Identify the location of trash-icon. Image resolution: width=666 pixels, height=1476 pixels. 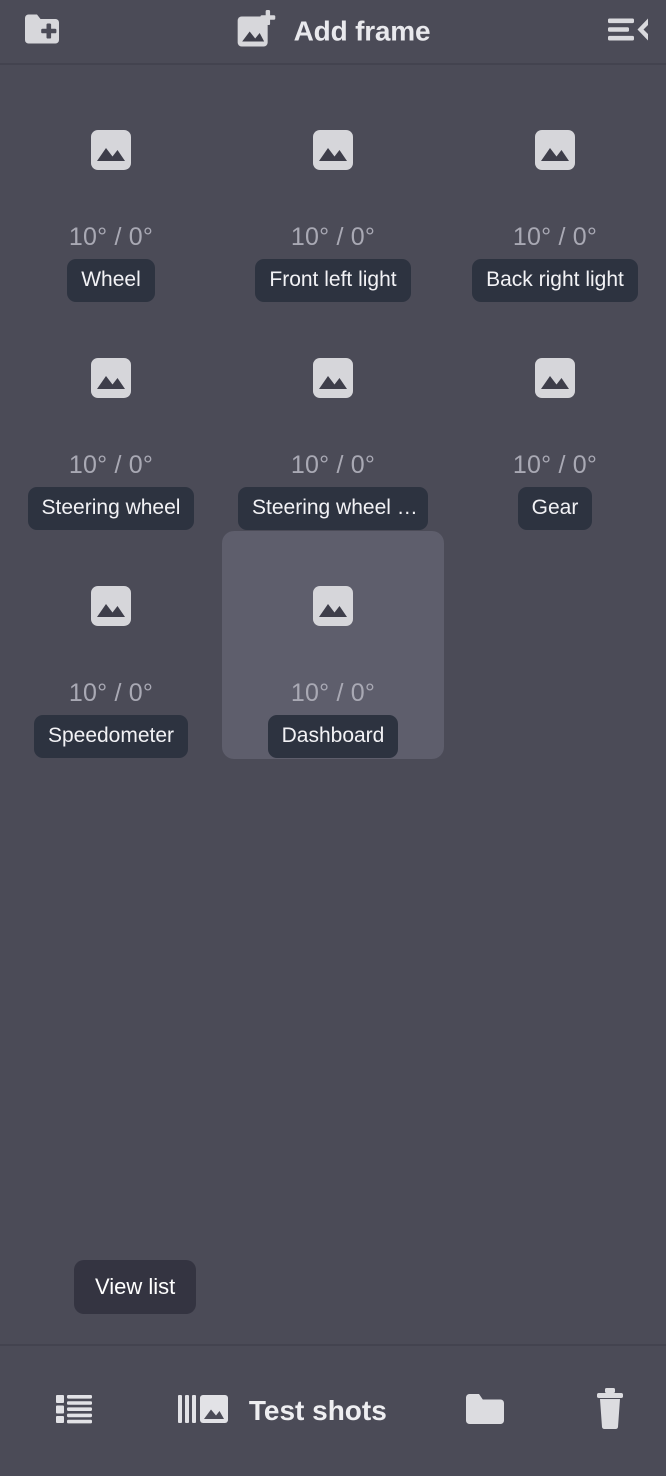
(610, 1411).